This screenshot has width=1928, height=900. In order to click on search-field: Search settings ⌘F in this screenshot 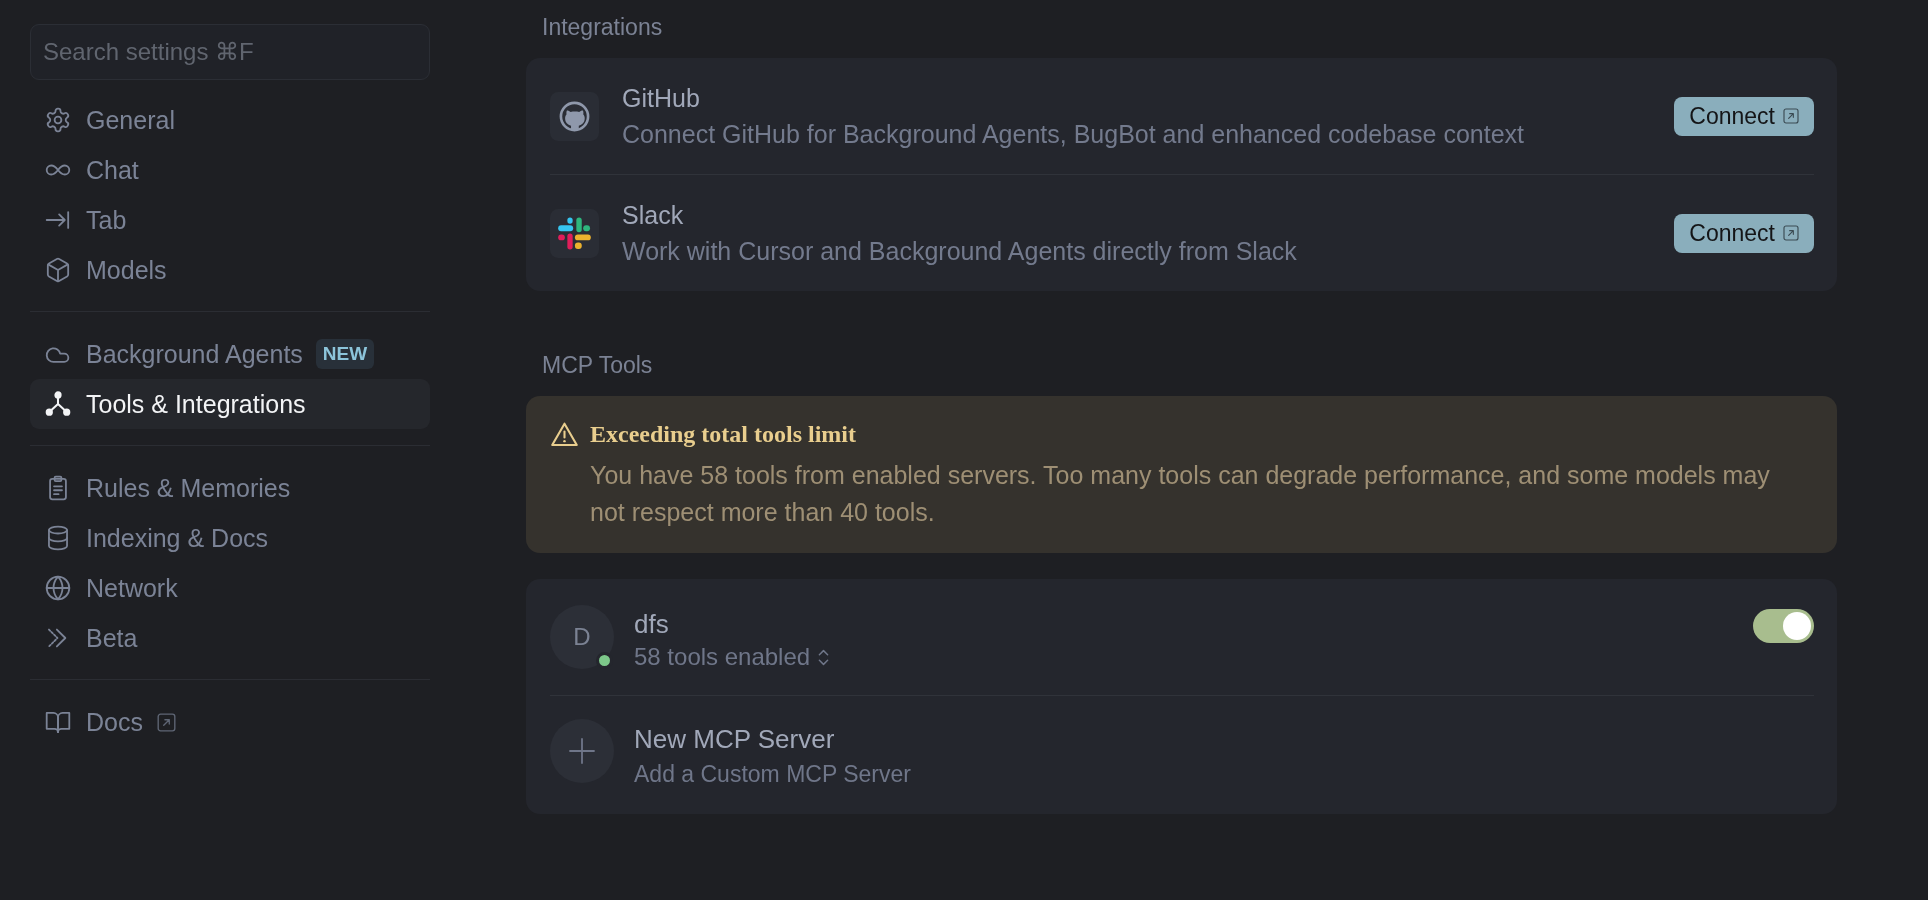, I will do `click(230, 52)`.